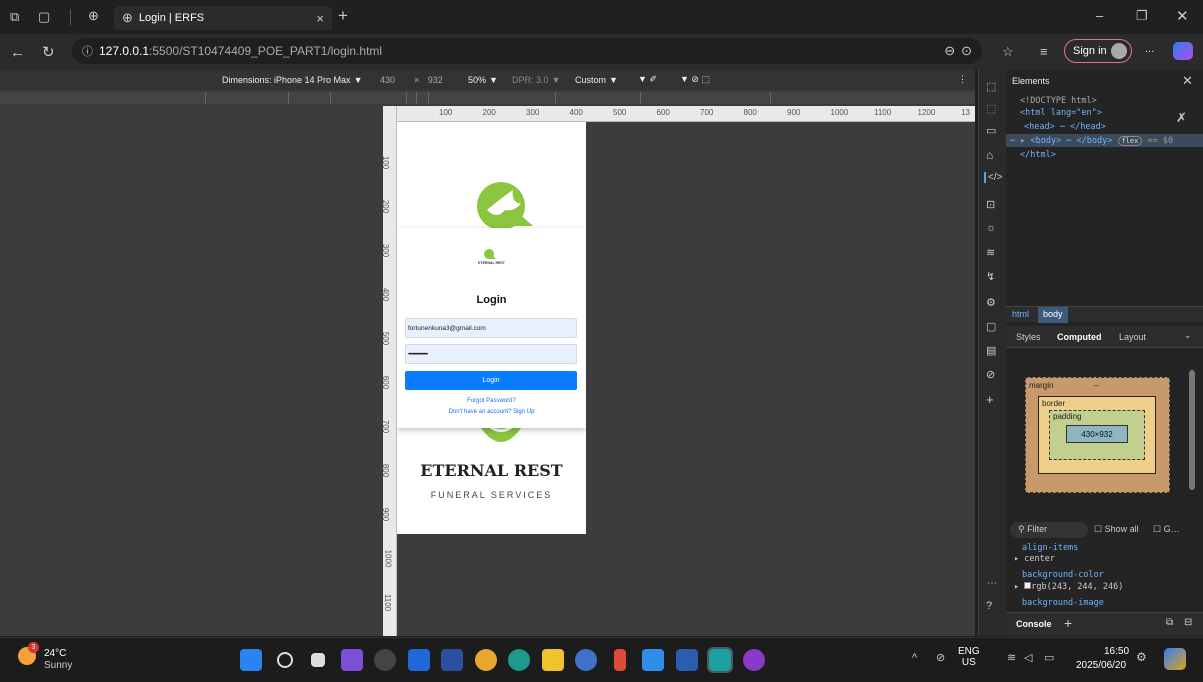  What do you see at coordinates (647, 79) in the screenshot?
I see `sensor-icon: ▼ ✐` at bounding box center [647, 79].